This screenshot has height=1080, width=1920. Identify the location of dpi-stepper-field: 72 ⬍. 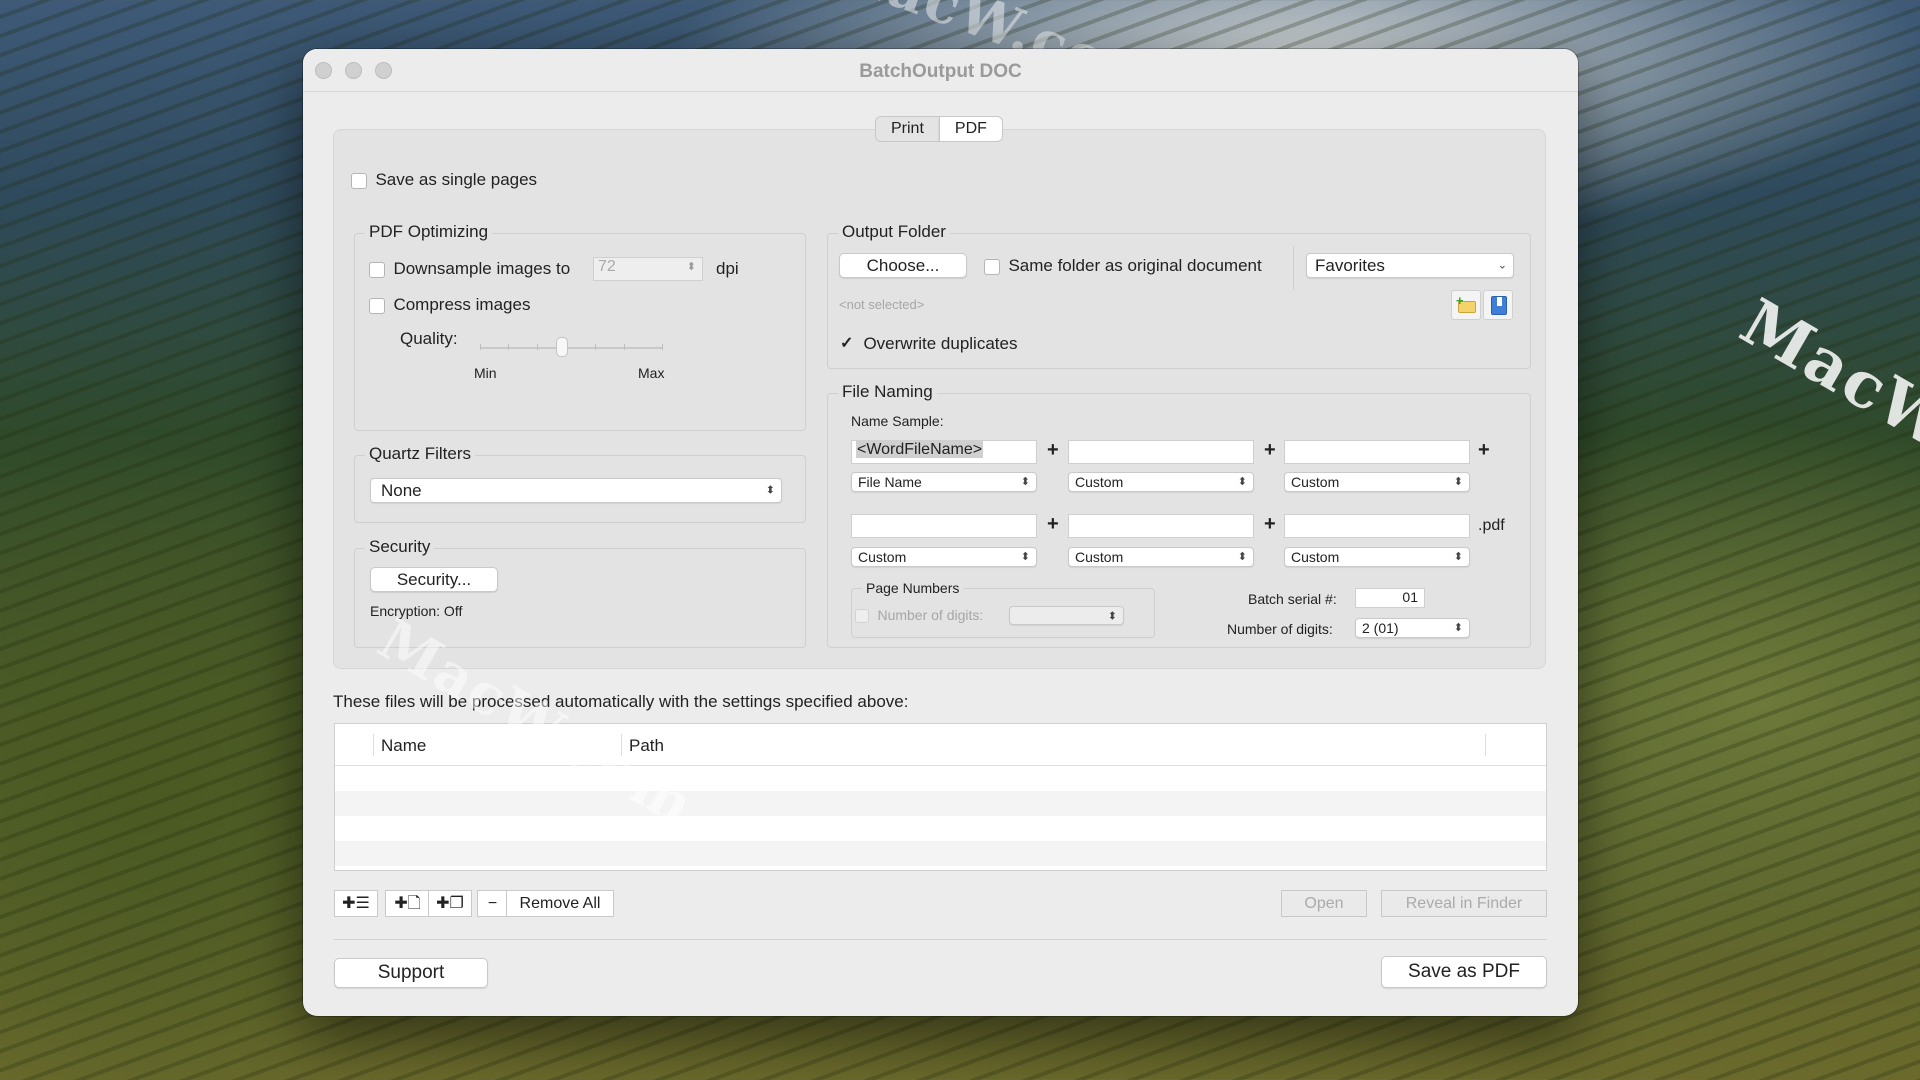
(648, 269).